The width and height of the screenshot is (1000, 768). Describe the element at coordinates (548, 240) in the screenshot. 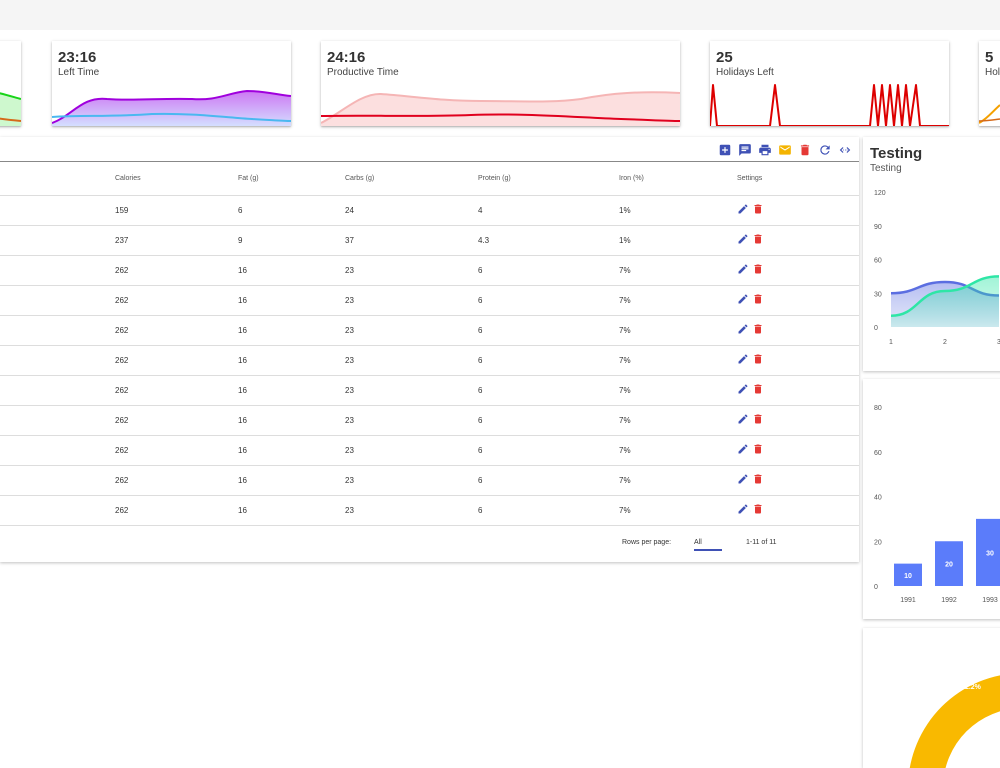

I see `protein-cell: 4.3` at that location.